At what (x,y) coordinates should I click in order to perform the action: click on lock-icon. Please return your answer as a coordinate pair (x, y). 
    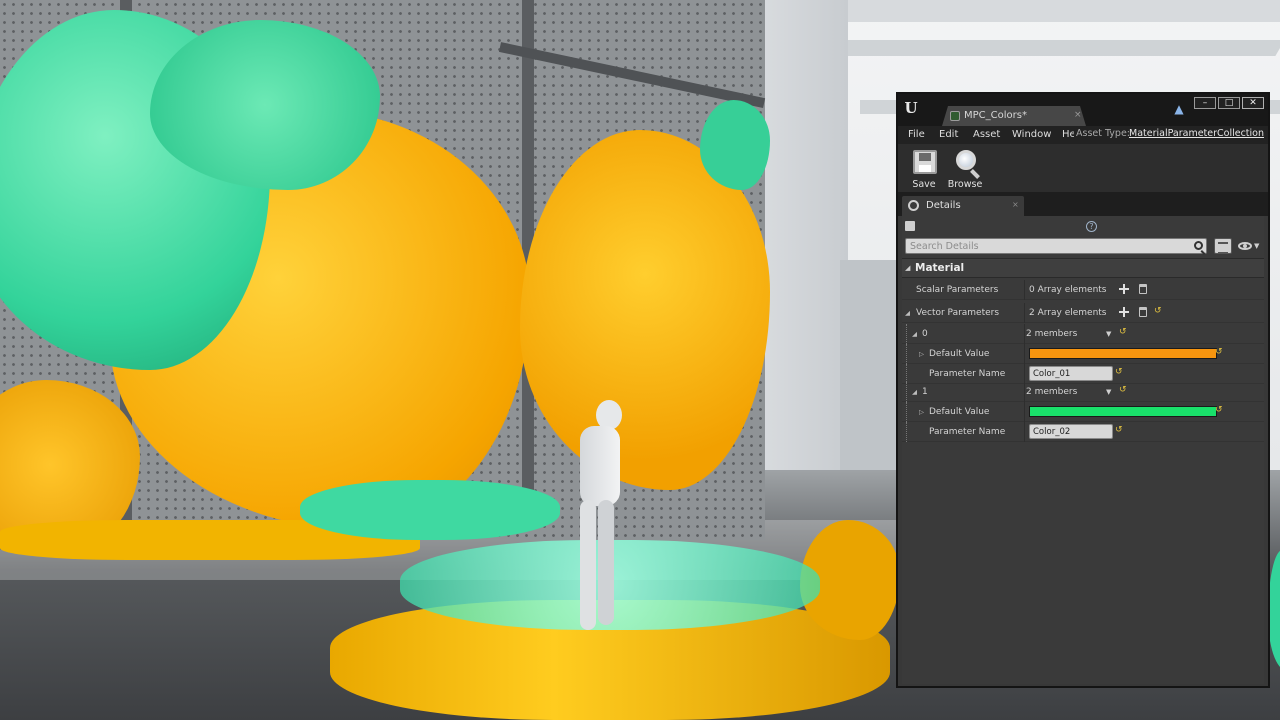
    Looking at the image, I should click on (910, 226).